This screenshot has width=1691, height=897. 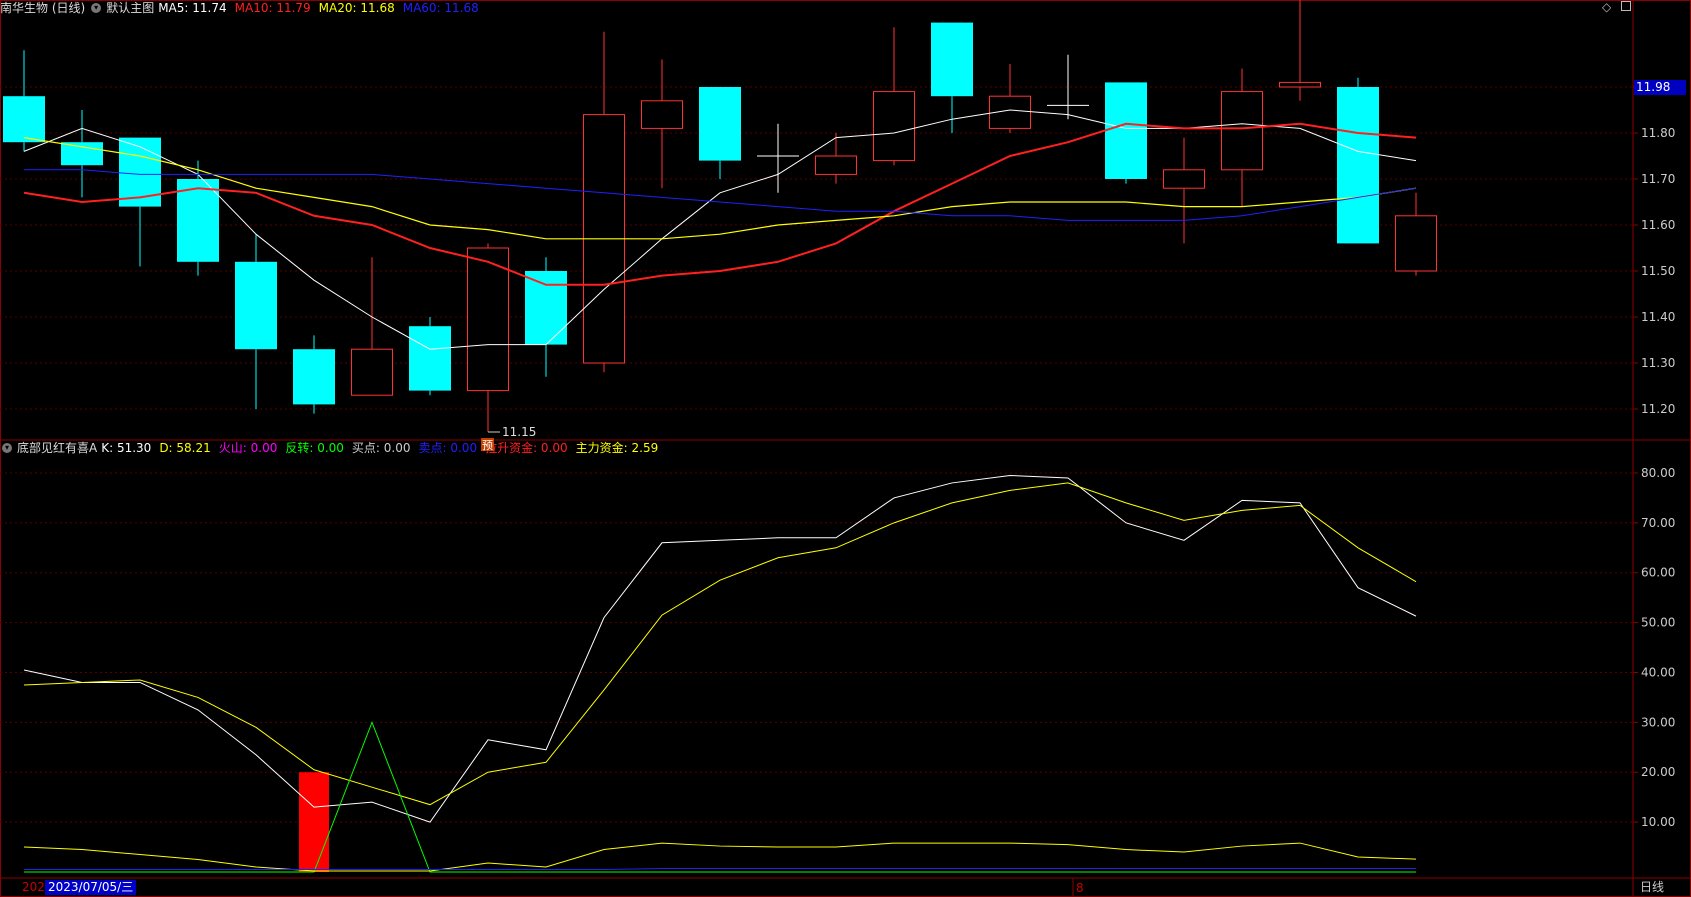 What do you see at coordinates (720, 857) in the screenshot?
I see `indicator-line-主力资金` at bounding box center [720, 857].